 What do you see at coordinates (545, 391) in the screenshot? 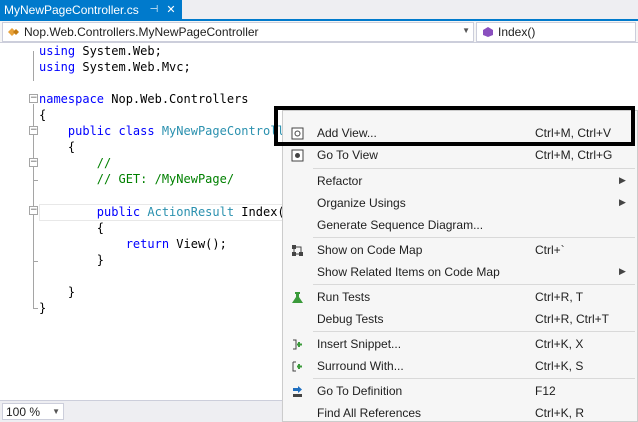
I see `menu-item-shortcut: F12` at bounding box center [545, 391].